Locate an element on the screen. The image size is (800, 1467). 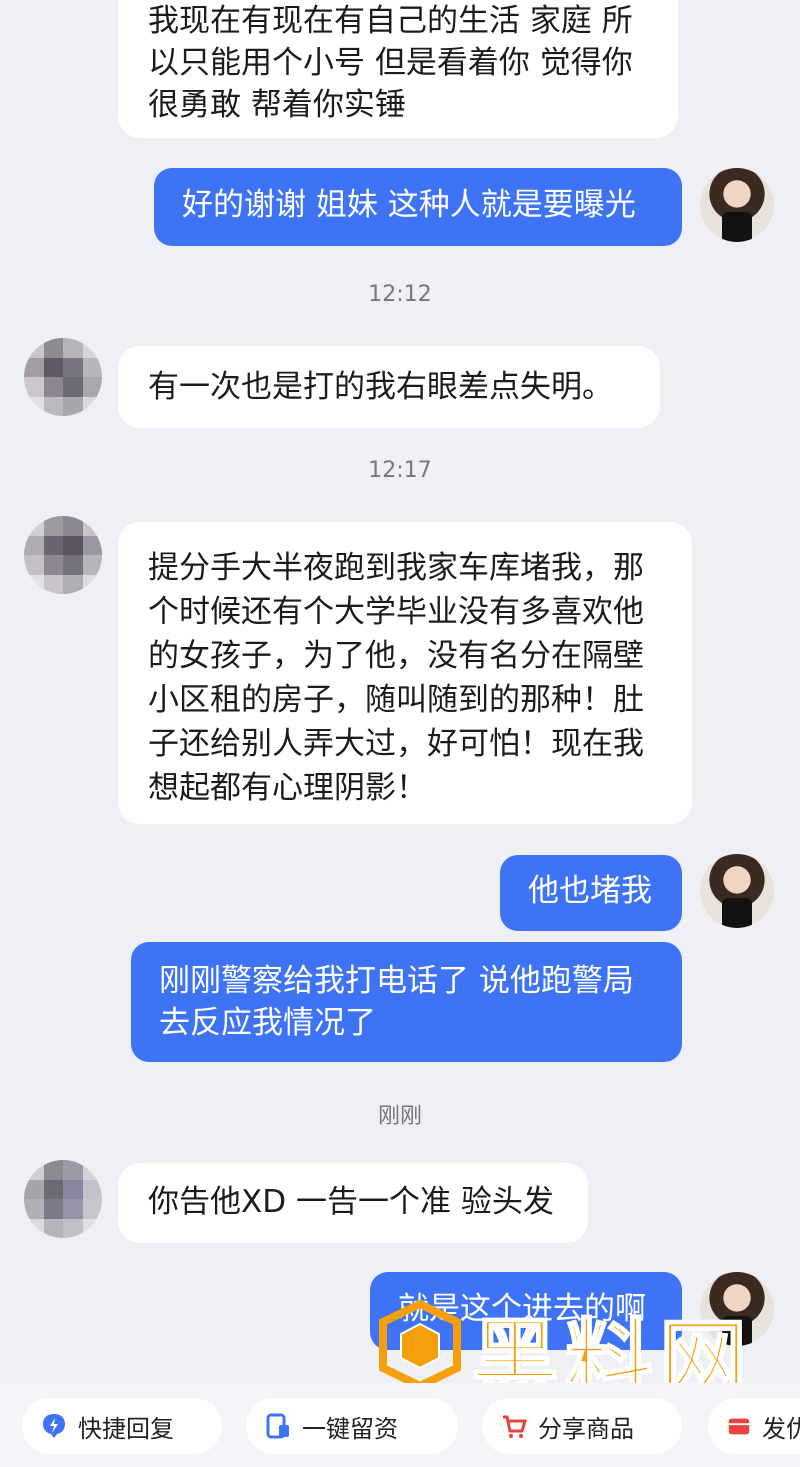
message-line: 想起都有心理阴影！ is located at coordinates (287, 788).